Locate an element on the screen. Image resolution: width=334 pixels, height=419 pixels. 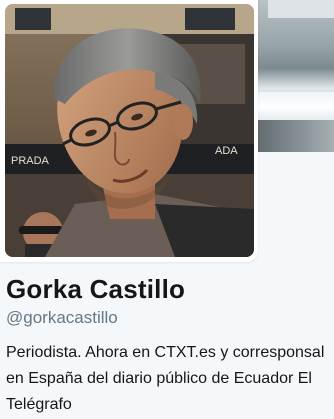
profile-handle: @gorkacastillo is located at coordinates (62, 318).